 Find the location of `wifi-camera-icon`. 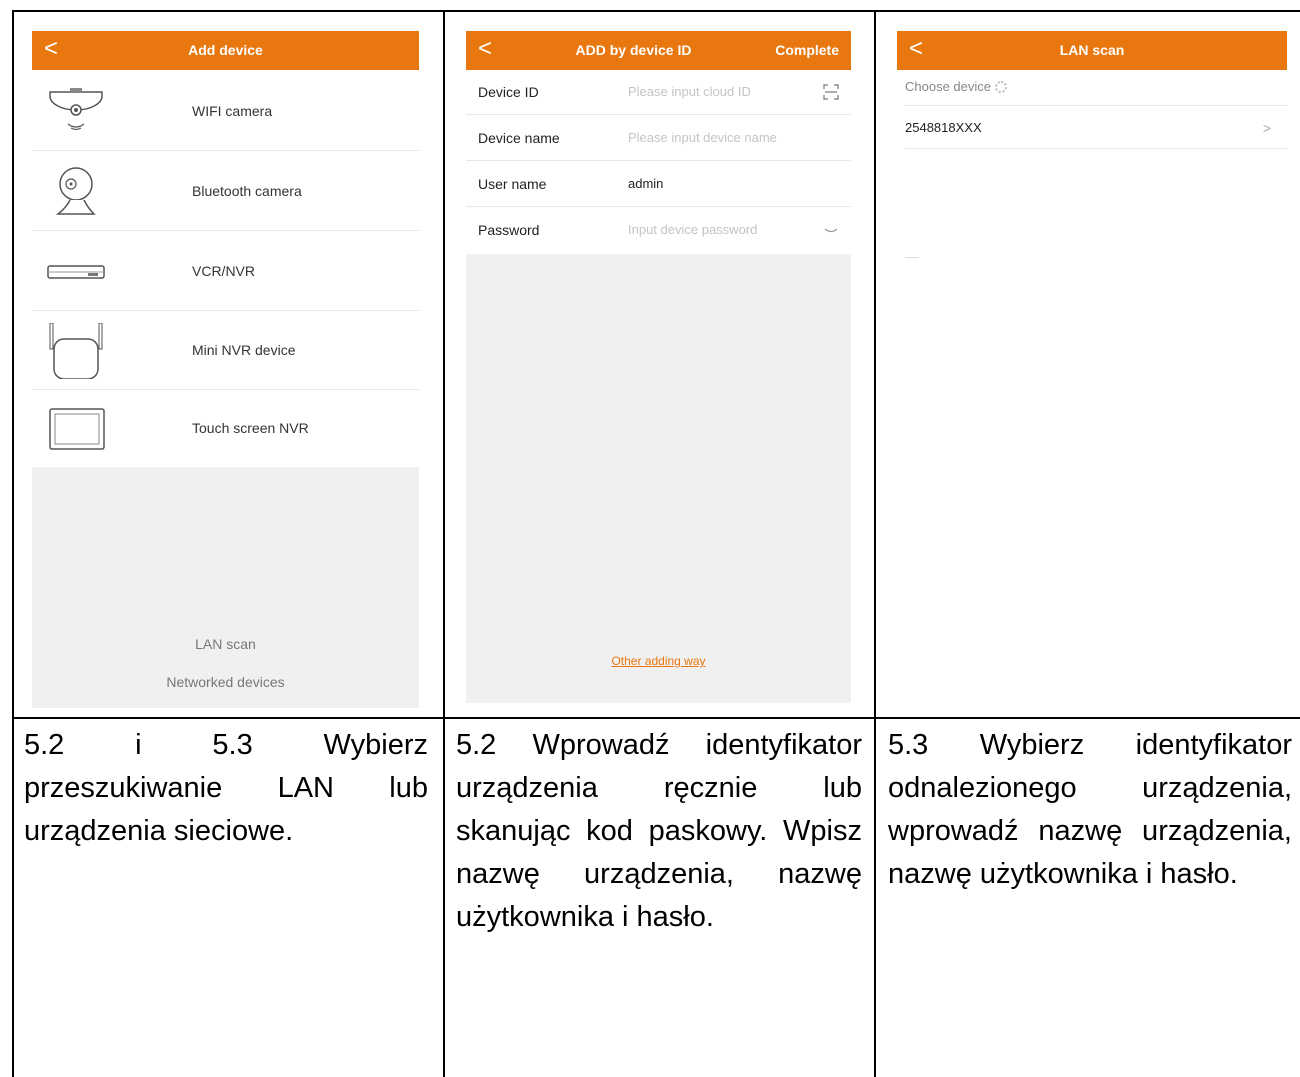

wifi-camera-icon is located at coordinates (76, 109).